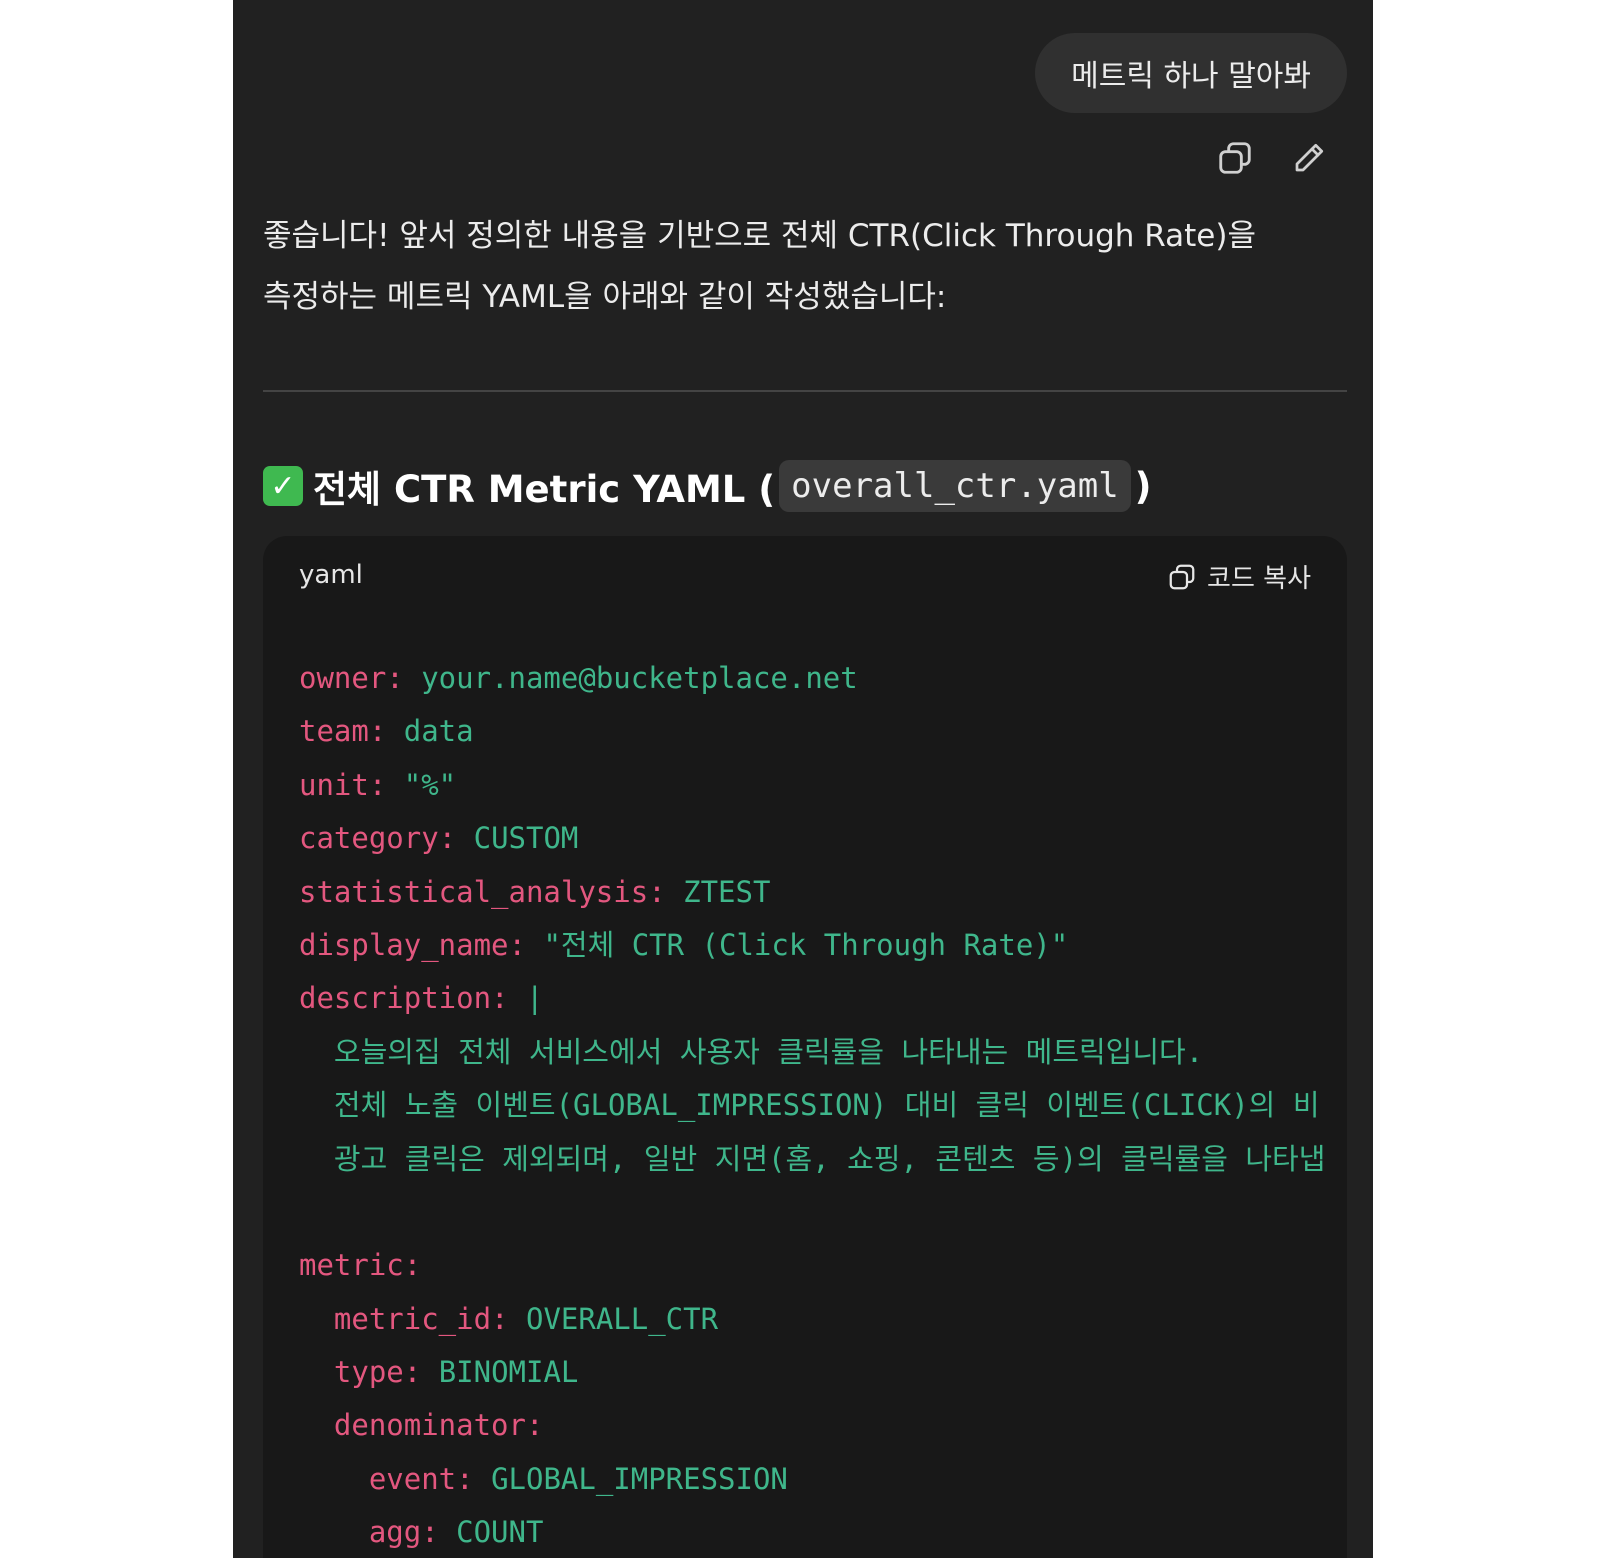  Describe the element at coordinates (751, 1051) in the screenshot. I see `yaml-value: 오늘의집 전체 서비스에서 사용자 클릭률을 나타내는 메트릭입니다.` at that location.